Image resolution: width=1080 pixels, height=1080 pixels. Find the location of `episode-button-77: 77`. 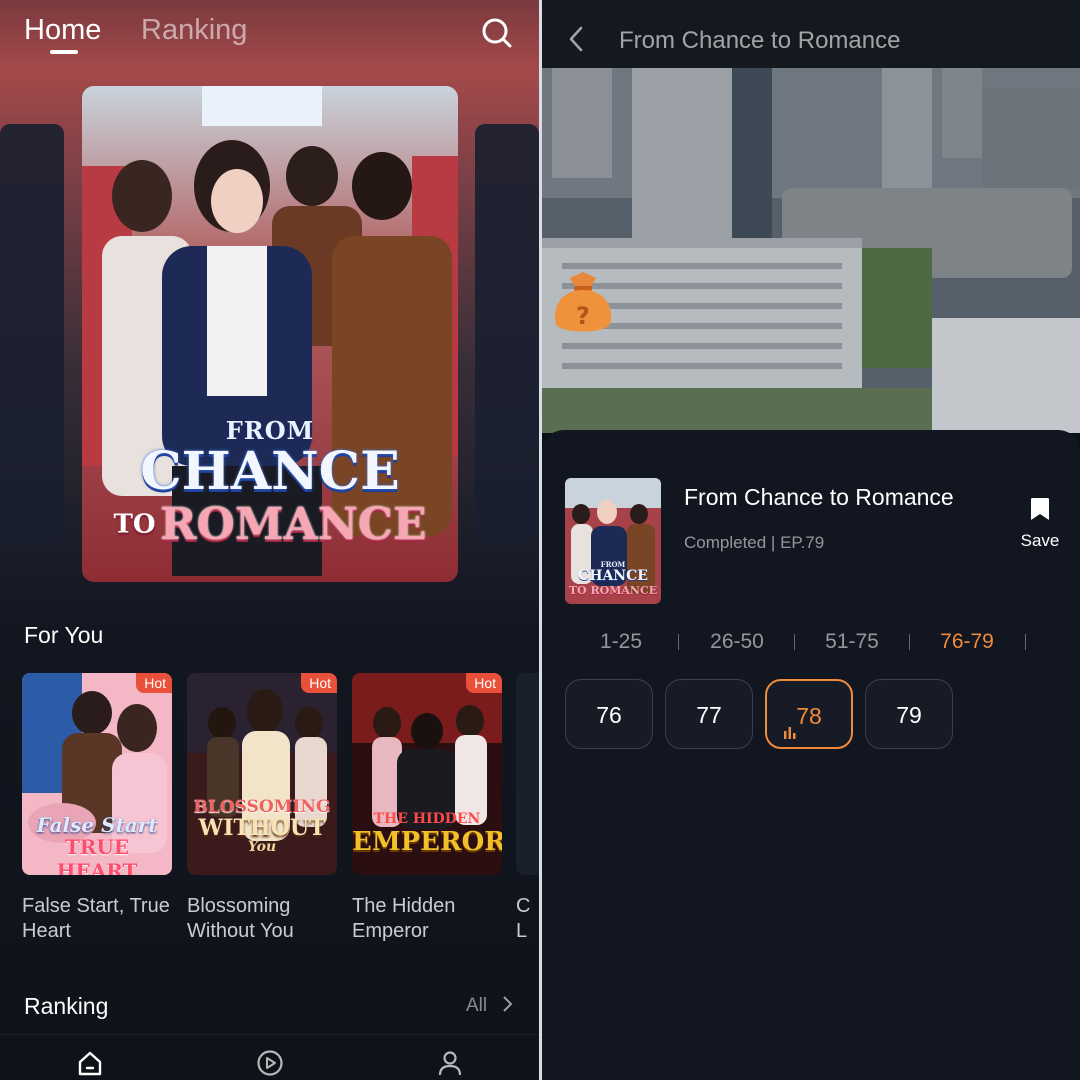

episode-button-77: 77 is located at coordinates (709, 714).